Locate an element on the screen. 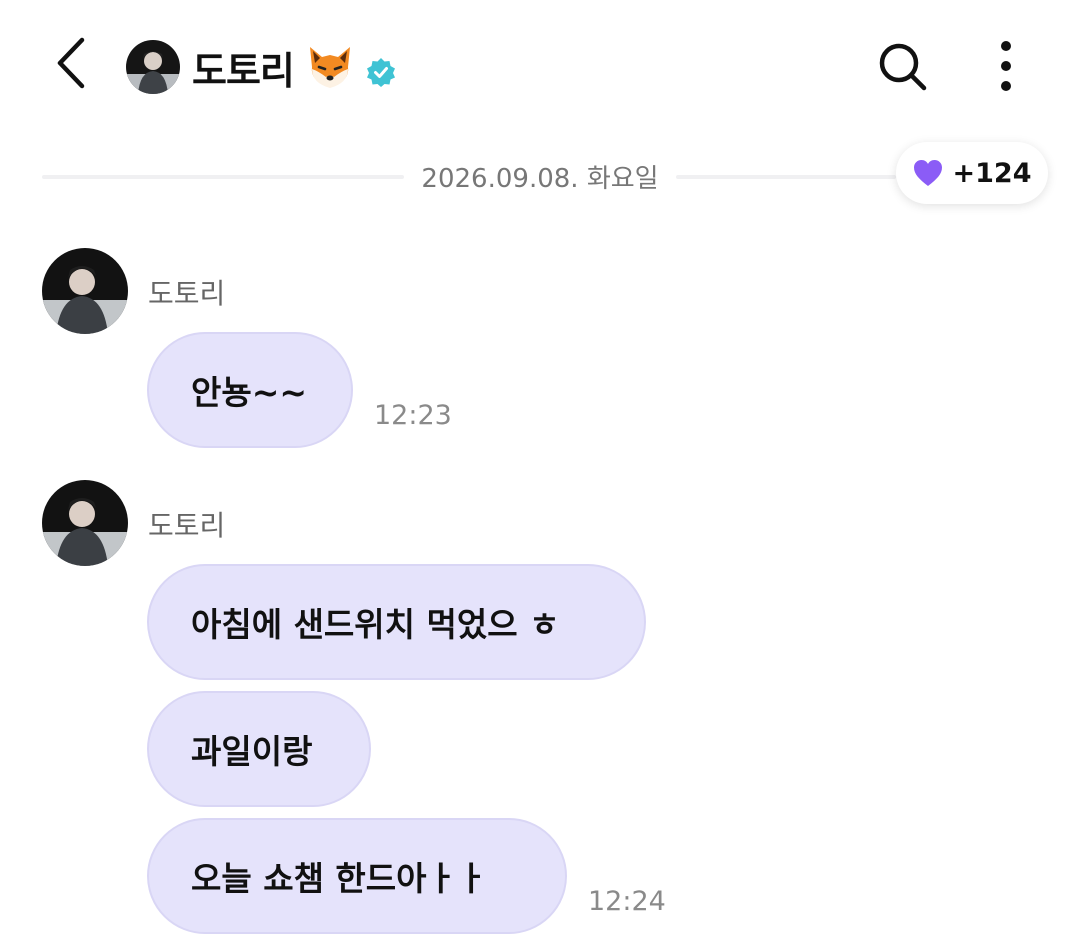 This screenshot has width=1080, height=951. message-time: 12:23 is located at coordinates (413, 415).